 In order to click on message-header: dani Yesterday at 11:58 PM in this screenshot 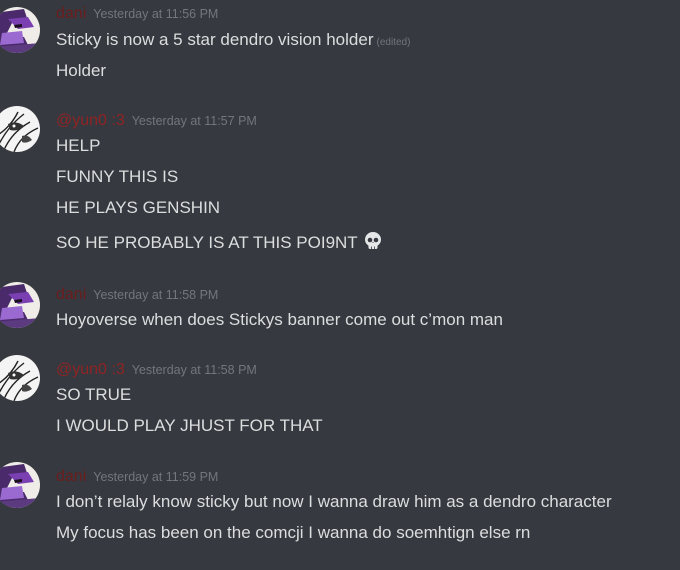, I will do `click(137, 295)`.